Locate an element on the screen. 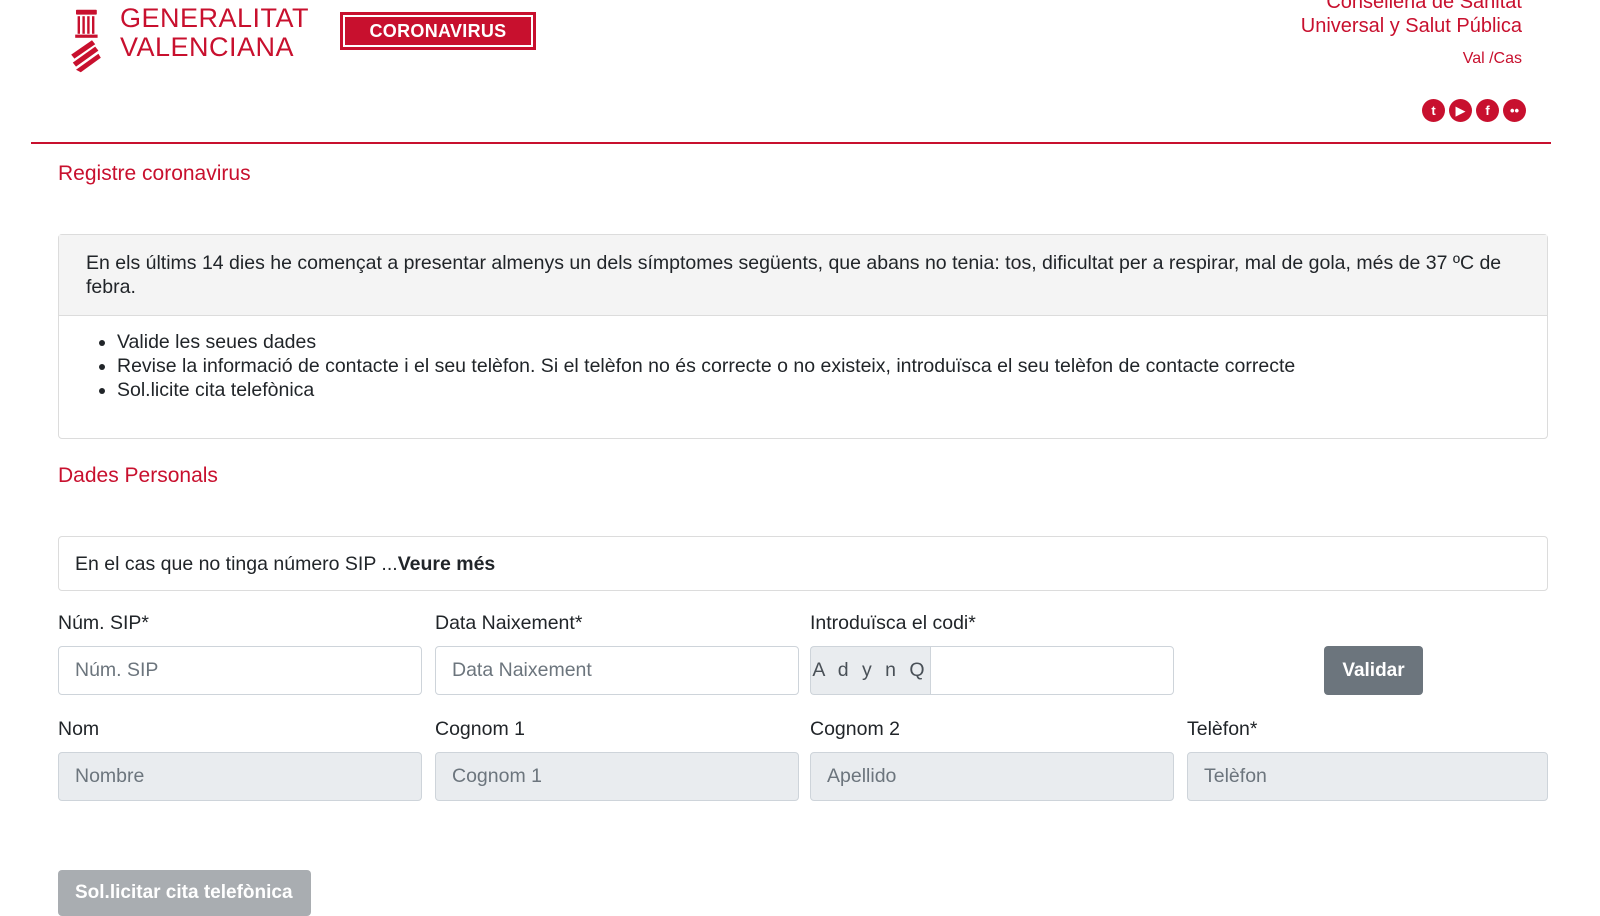 The width and height of the screenshot is (1600, 916). list-item: Valide les seues dades is located at coordinates (832, 342).